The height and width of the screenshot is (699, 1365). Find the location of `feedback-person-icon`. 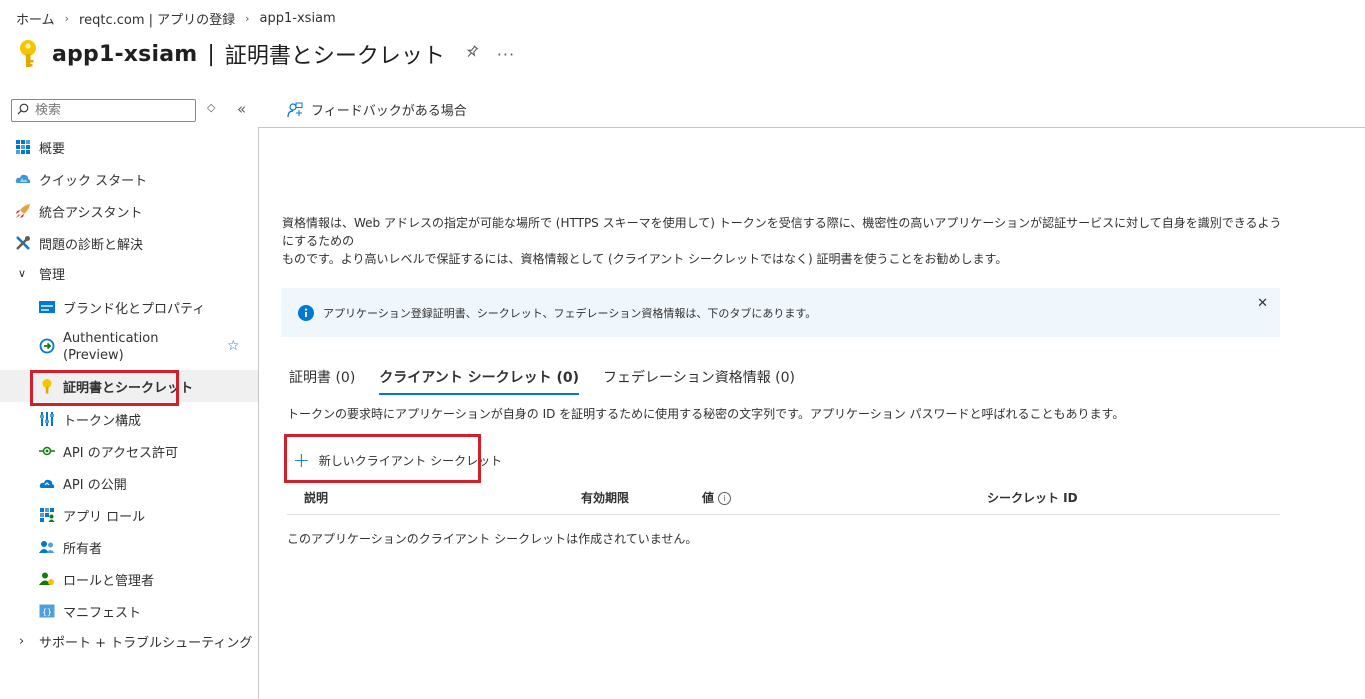

feedback-person-icon is located at coordinates (295, 109).